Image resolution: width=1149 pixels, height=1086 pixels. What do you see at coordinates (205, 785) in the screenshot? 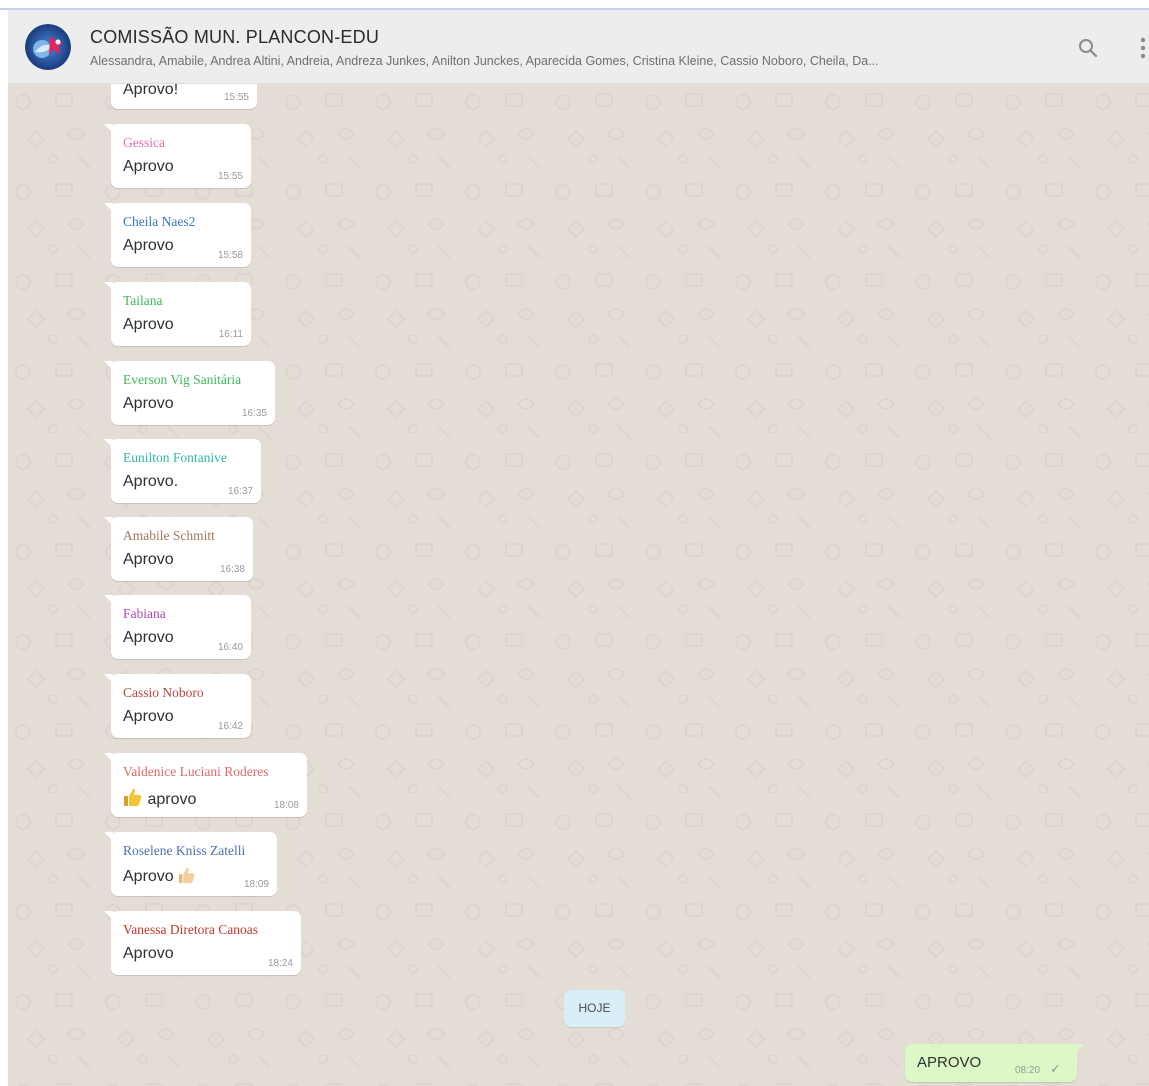
I see `incoming-message: Valdenice Luciani Roderes aprovo 18:08` at bounding box center [205, 785].